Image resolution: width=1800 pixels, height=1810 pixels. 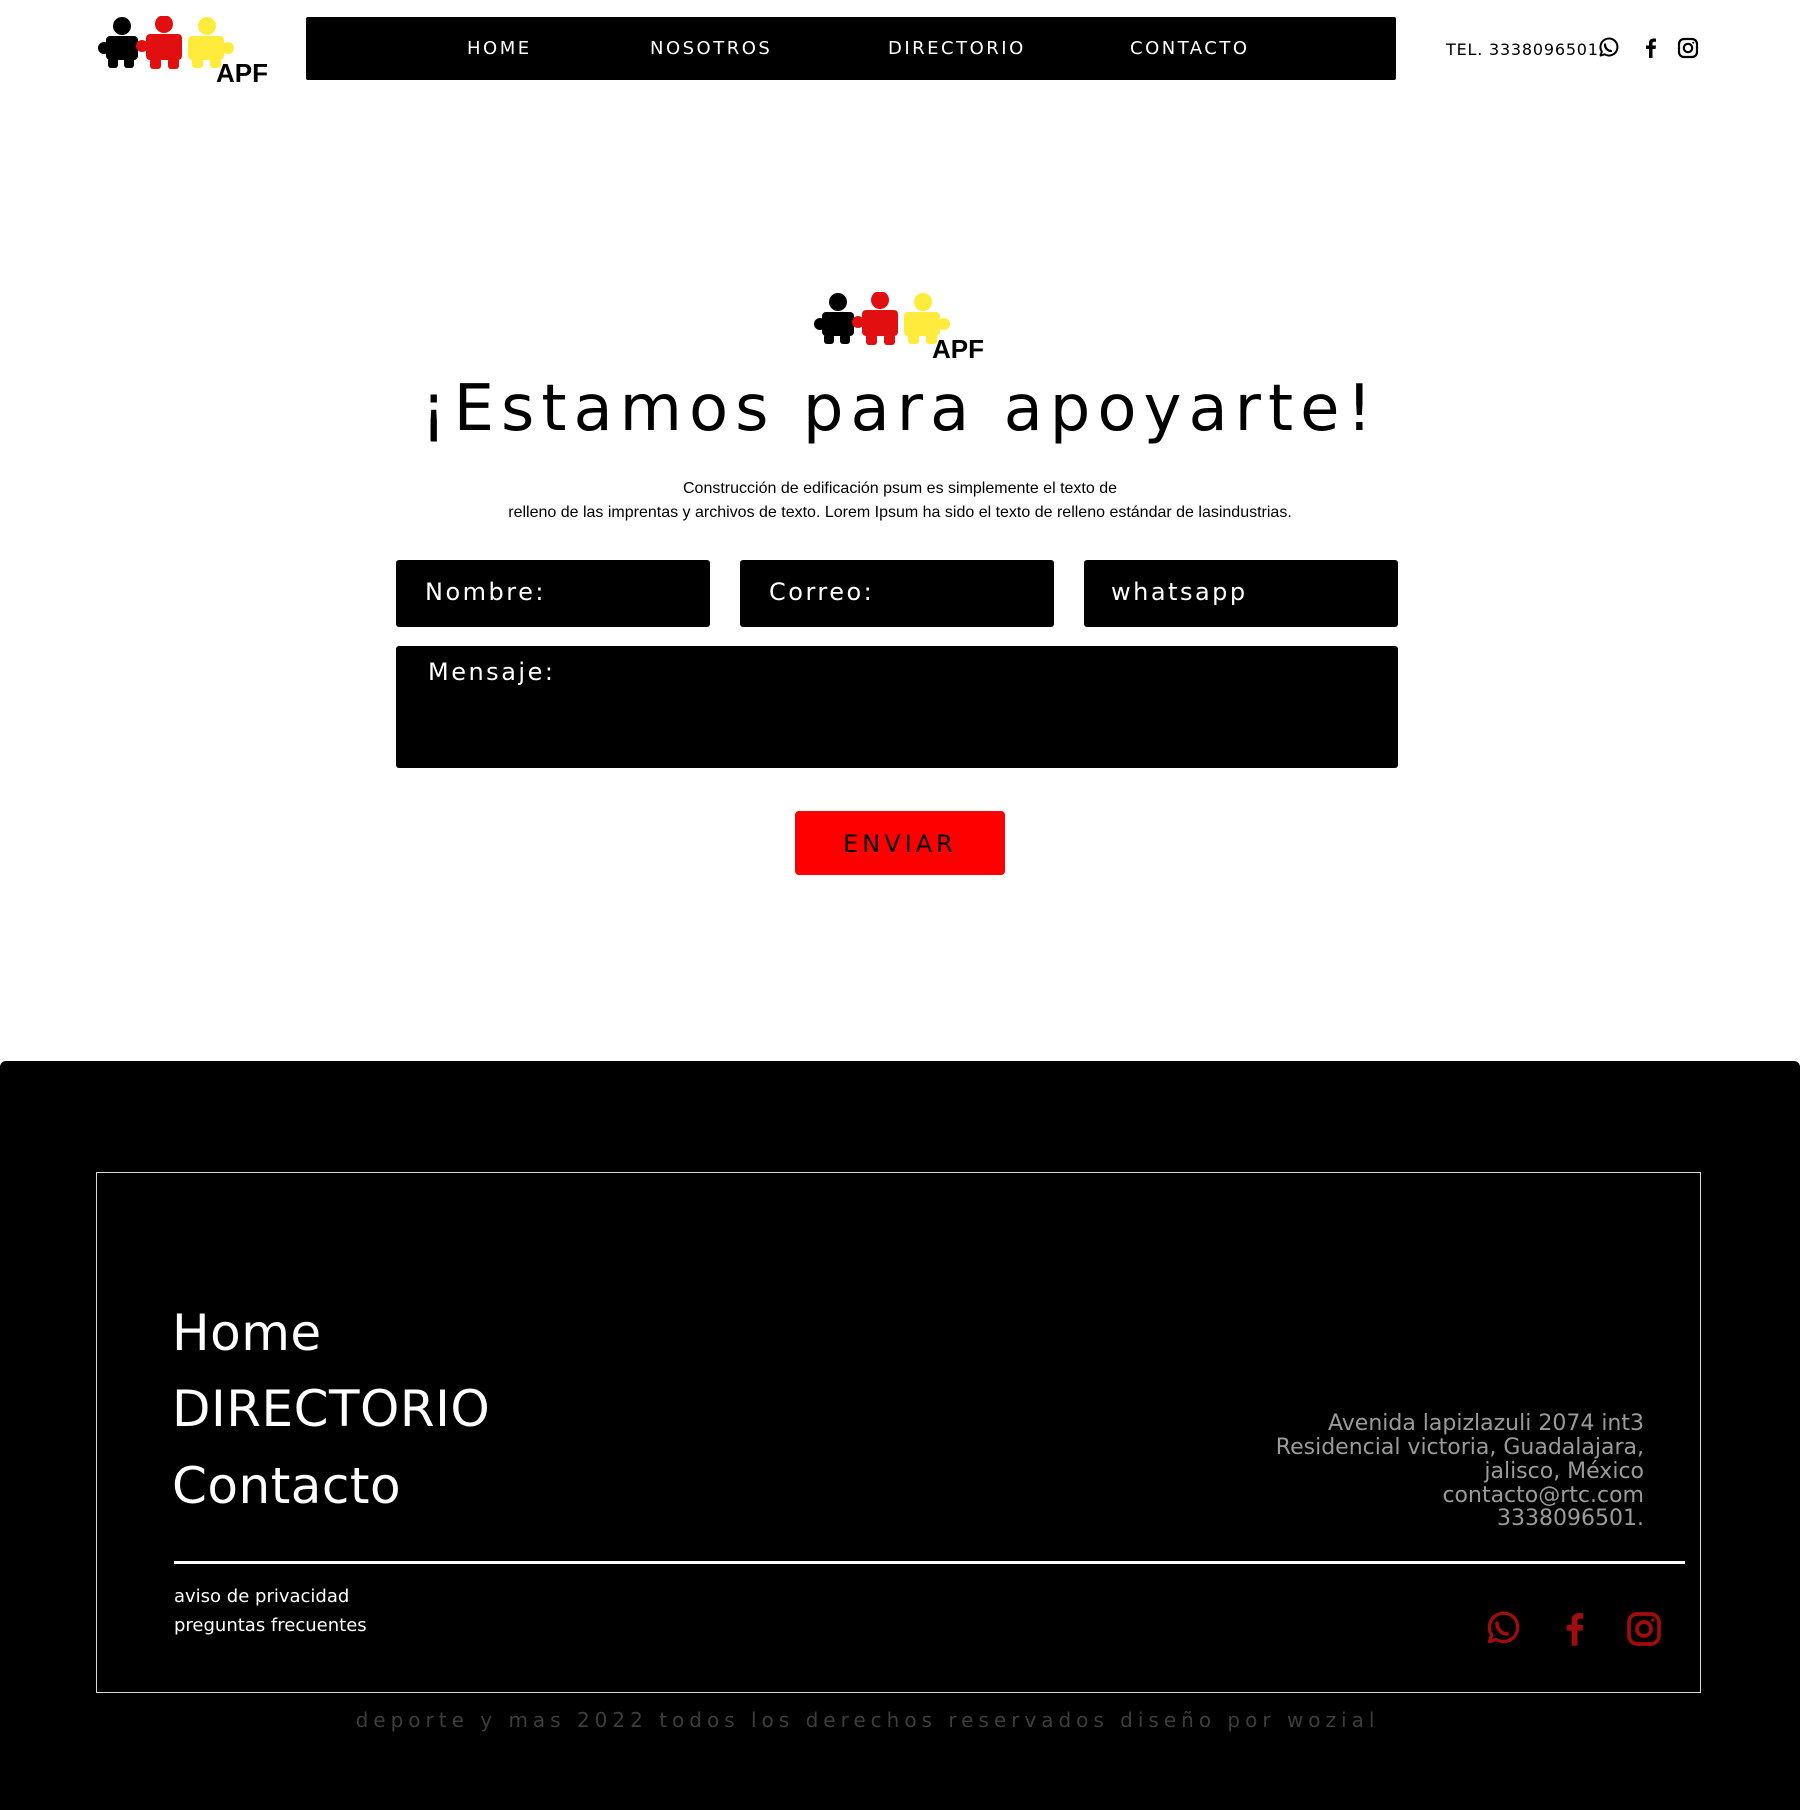 I want to click on address-line-1: Avenida lapizlazuli 2074 int3, so click(x=1486, y=1423).